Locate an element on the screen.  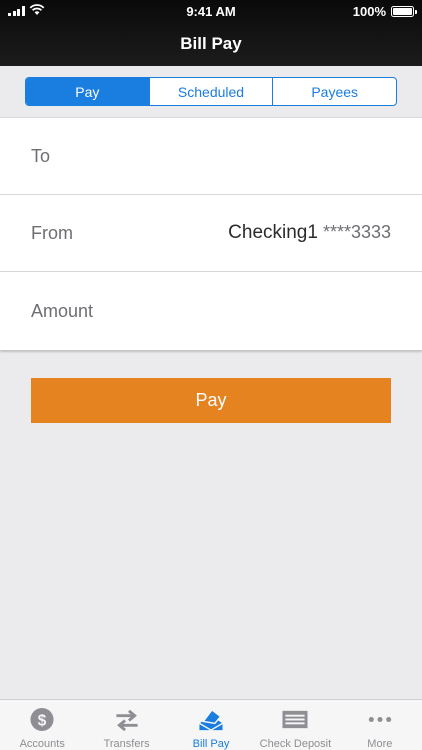
from-account-name: Checking1 is located at coordinates (273, 232).